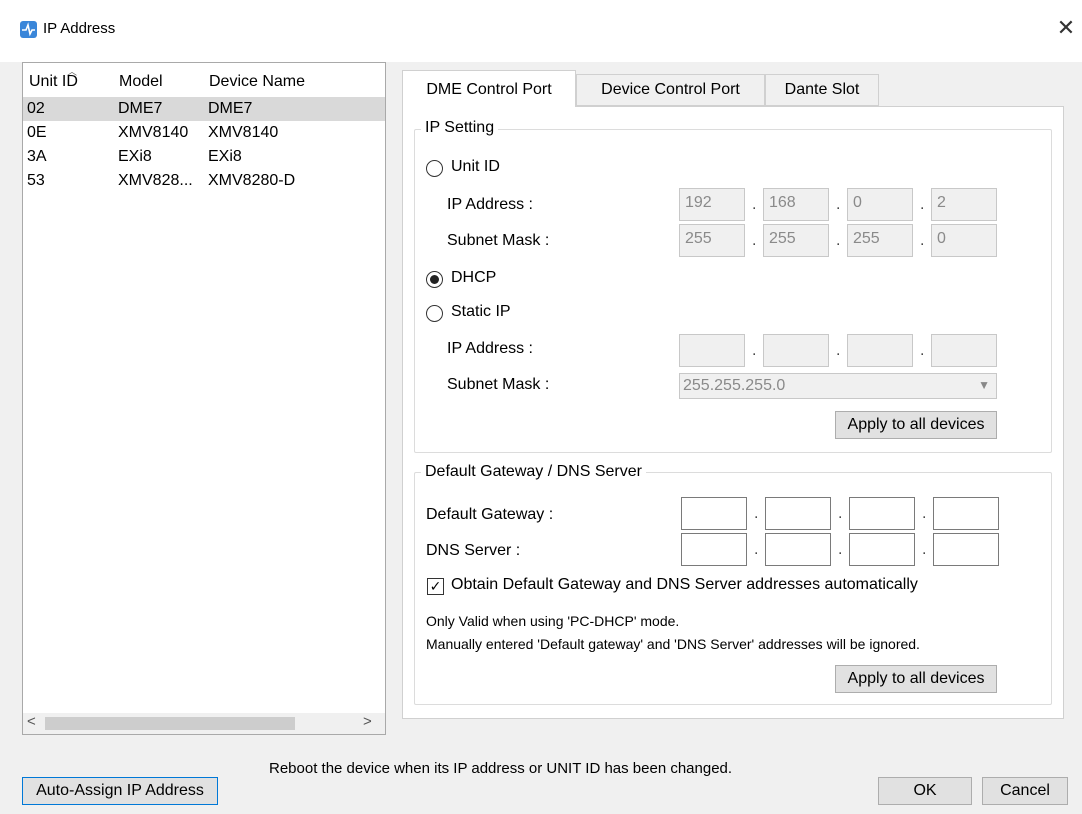 The width and height of the screenshot is (1082, 814). What do you see at coordinates (916, 425) in the screenshot?
I see `apply-ip-setting-button: Apply to all devices` at bounding box center [916, 425].